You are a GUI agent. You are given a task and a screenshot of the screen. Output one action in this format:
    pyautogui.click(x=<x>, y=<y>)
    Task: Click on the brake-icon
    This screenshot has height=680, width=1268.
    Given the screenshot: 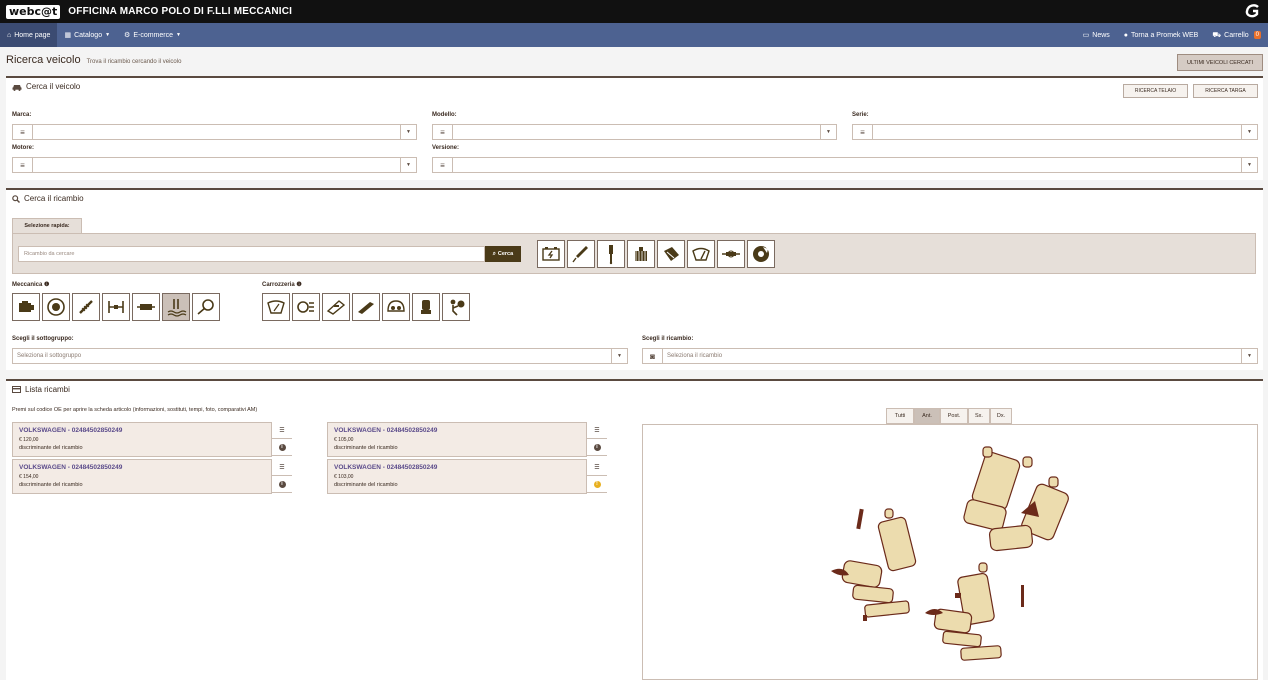 What is the action you would take?
    pyautogui.click(x=56, y=307)
    